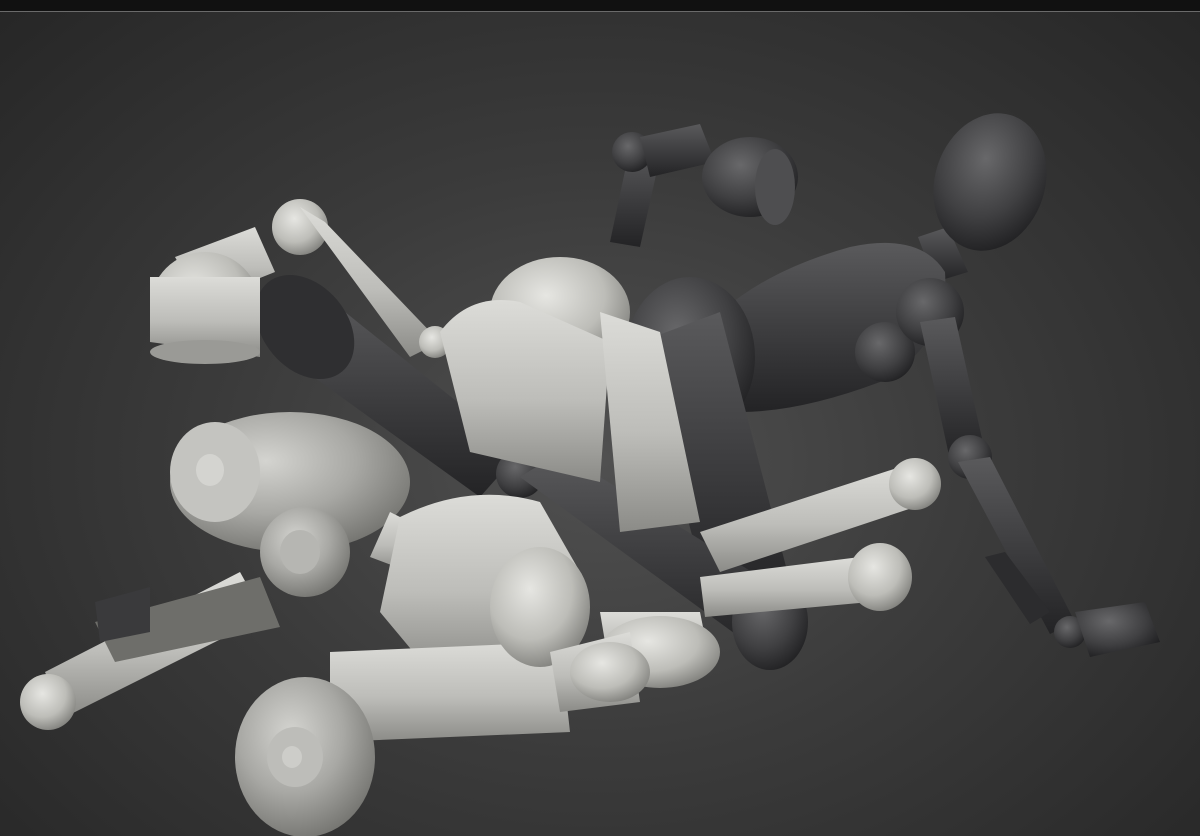 This screenshot has width=1200, height=836. I want to click on light-back-knee-a, so click(915, 484).